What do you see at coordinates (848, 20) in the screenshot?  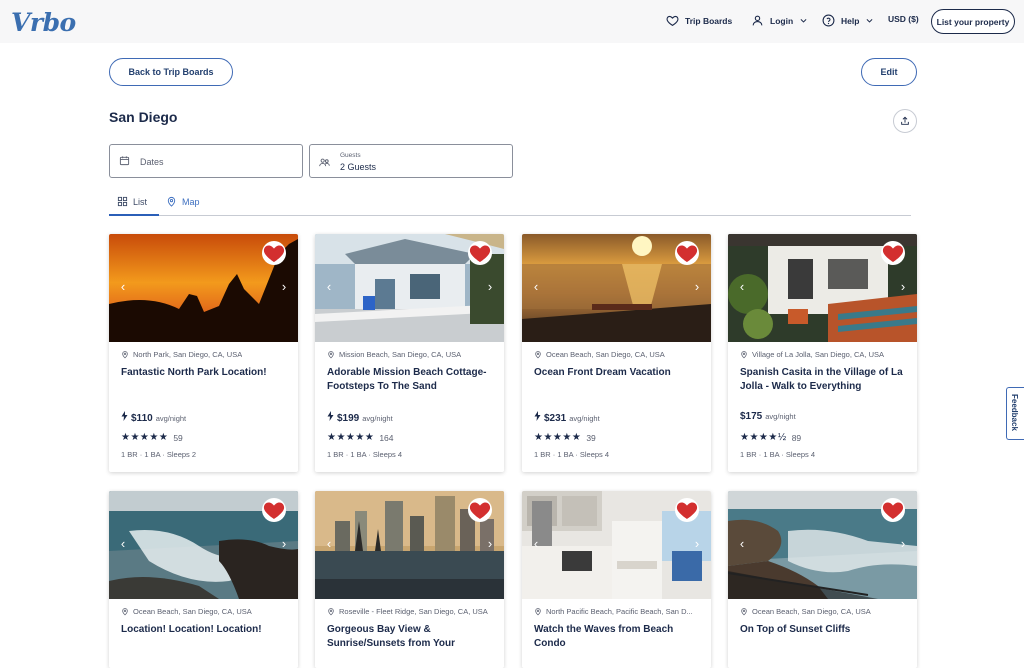 I see `help-menu: Help` at bounding box center [848, 20].